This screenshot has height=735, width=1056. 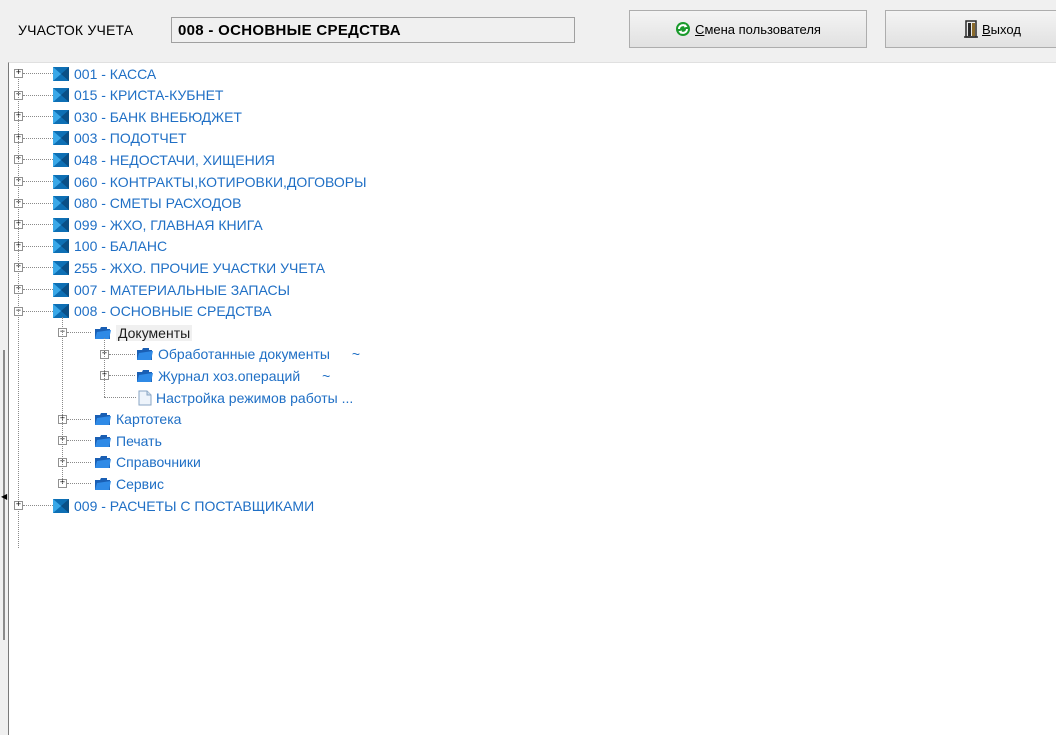 What do you see at coordinates (762, 29) in the screenshot?
I see `change-user-label: мена пользователя` at bounding box center [762, 29].